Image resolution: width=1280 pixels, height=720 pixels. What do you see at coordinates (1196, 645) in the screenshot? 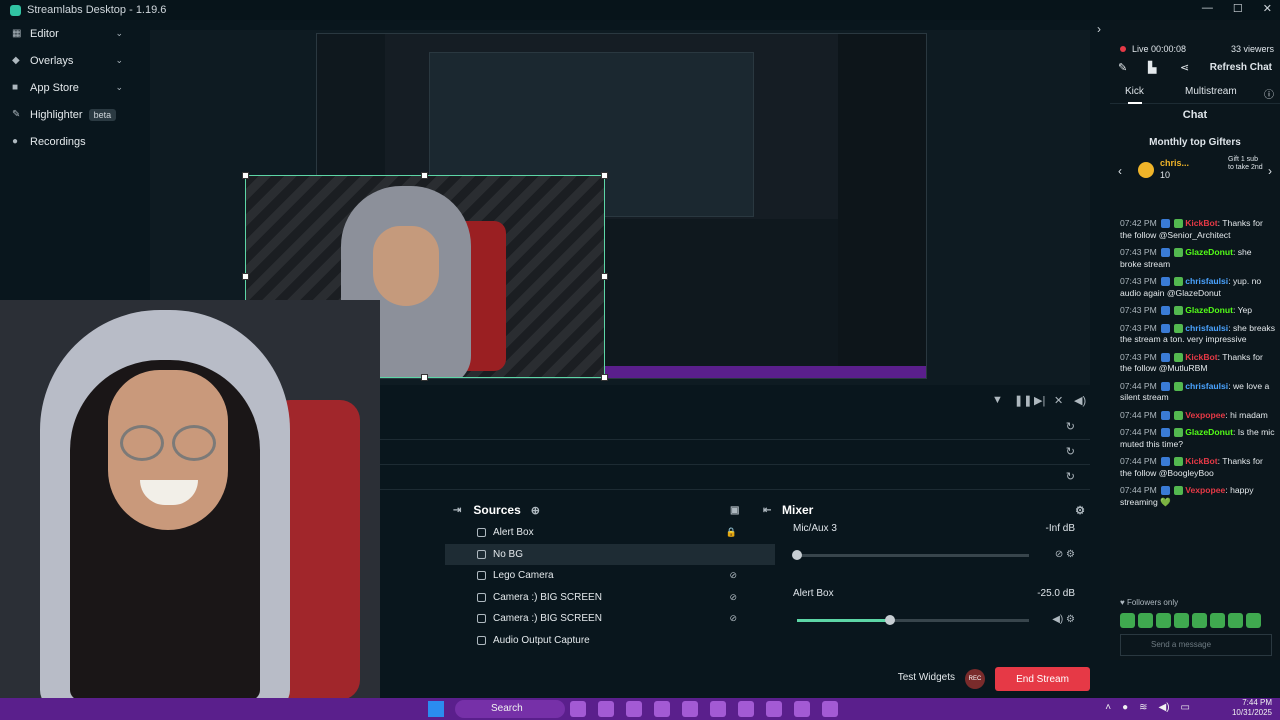
I see `chat-input: Send a message` at bounding box center [1196, 645].